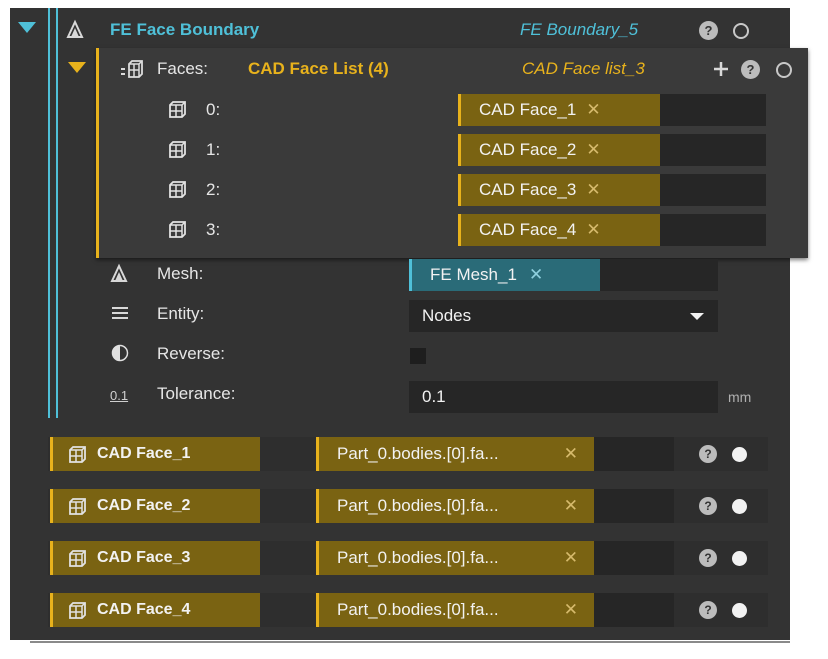 The image size is (828, 659). Describe the element at coordinates (77, 67) in the screenshot. I see `expand-faces-caret` at that location.